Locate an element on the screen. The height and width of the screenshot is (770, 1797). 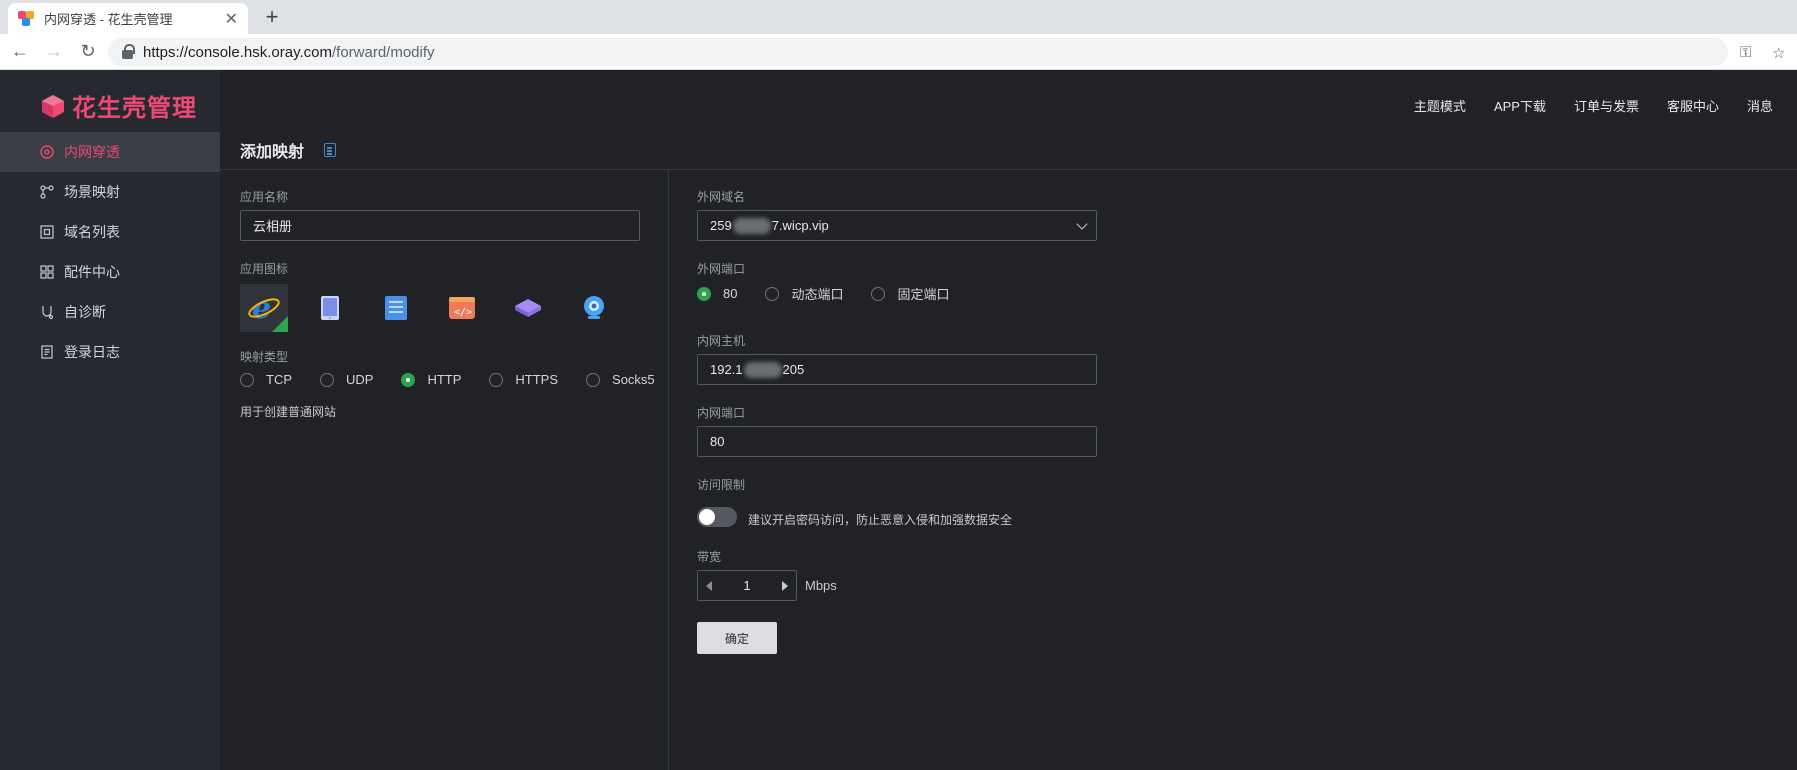
bandwidth-value: 1 is located at coordinates (747, 585).